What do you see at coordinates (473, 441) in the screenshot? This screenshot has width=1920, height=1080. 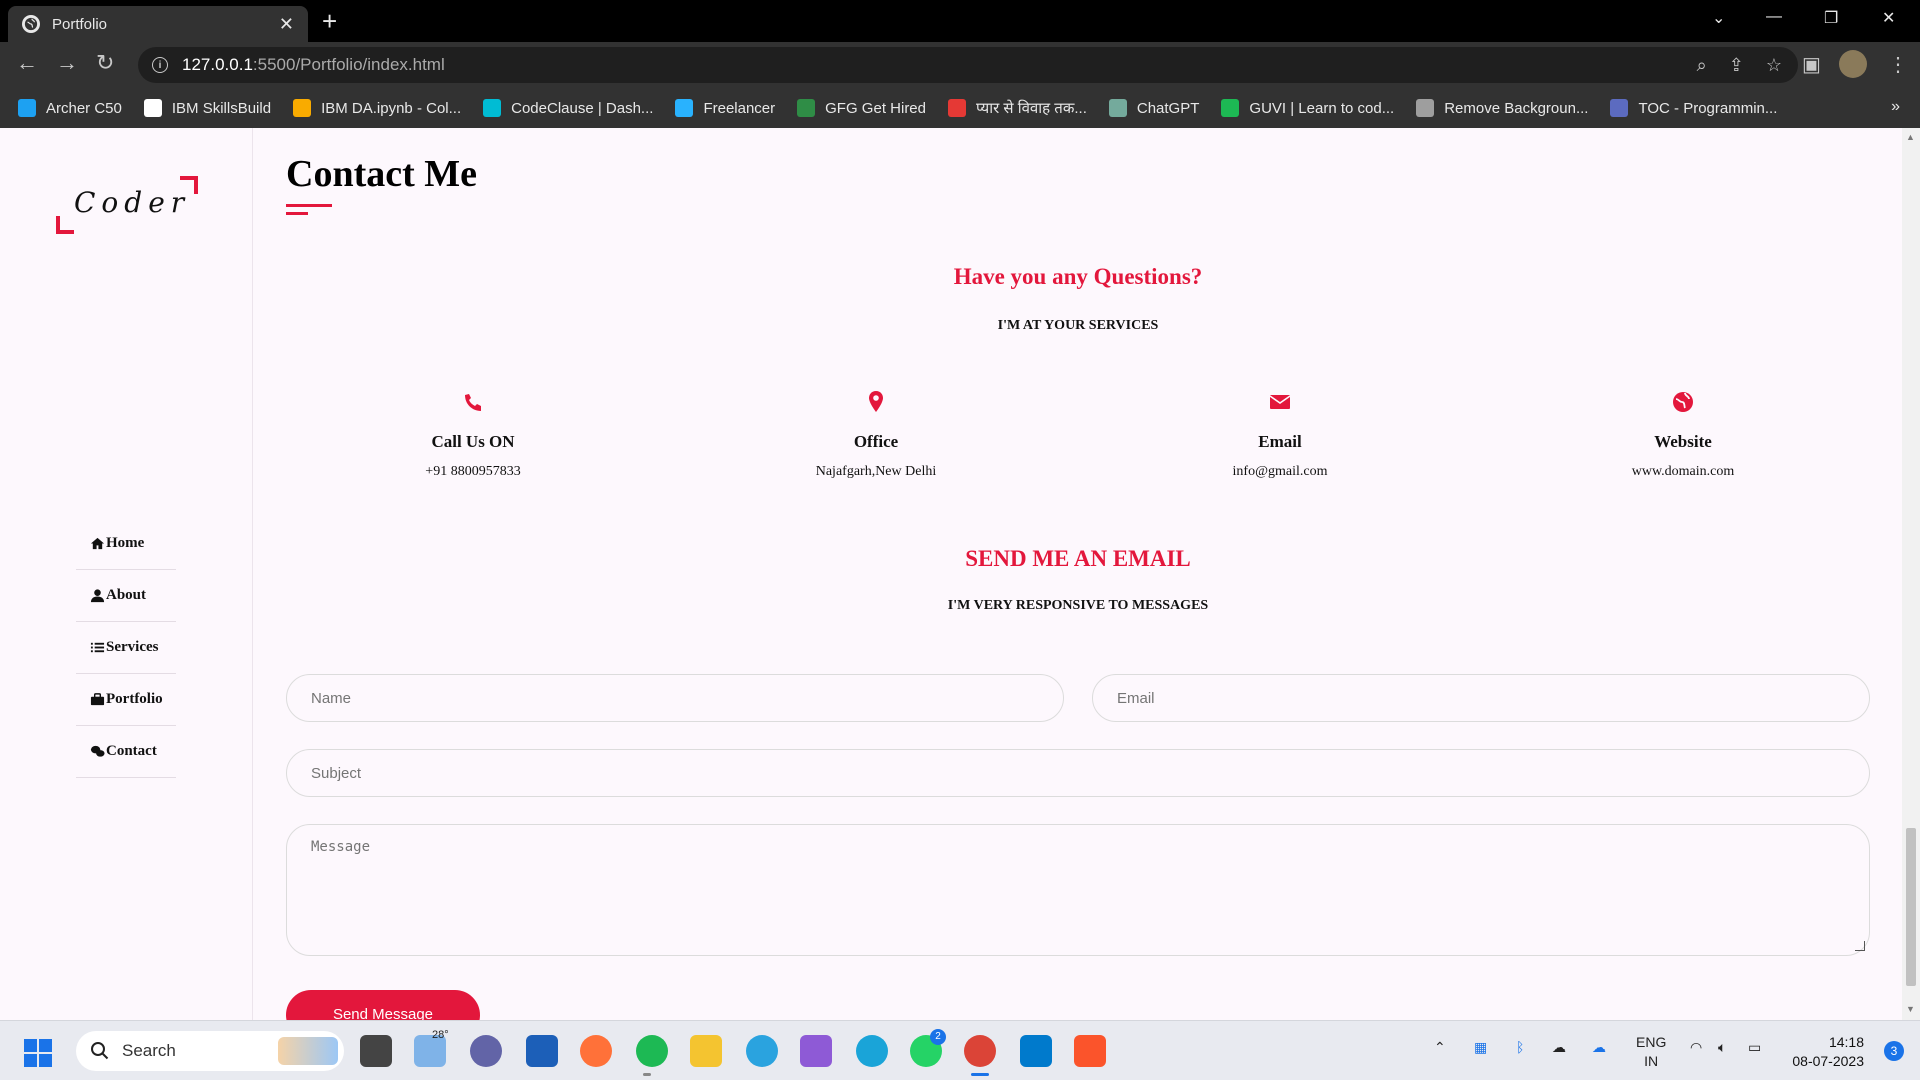 I see `info-label-phone: Call Us ON` at bounding box center [473, 441].